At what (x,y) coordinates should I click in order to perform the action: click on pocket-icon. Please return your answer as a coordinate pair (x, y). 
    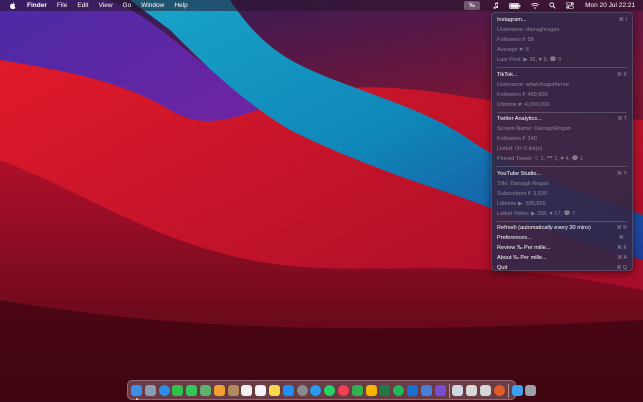
    Looking at the image, I should click on (343, 390).